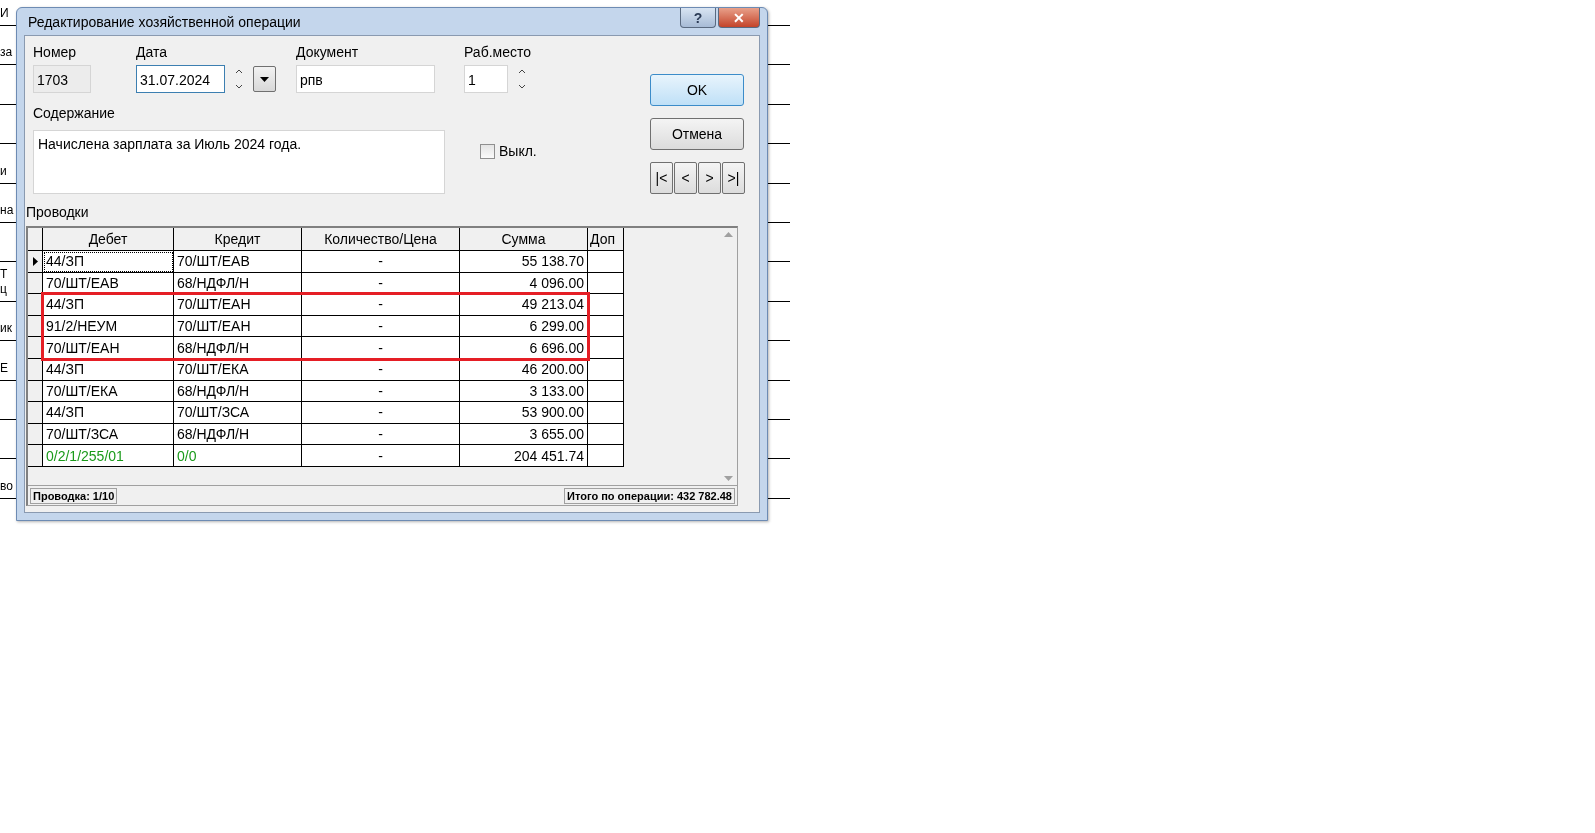  What do you see at coordinates (328, 52) in the screenshot?
I see `field-label: Документ` at bounding box center [328, 52].